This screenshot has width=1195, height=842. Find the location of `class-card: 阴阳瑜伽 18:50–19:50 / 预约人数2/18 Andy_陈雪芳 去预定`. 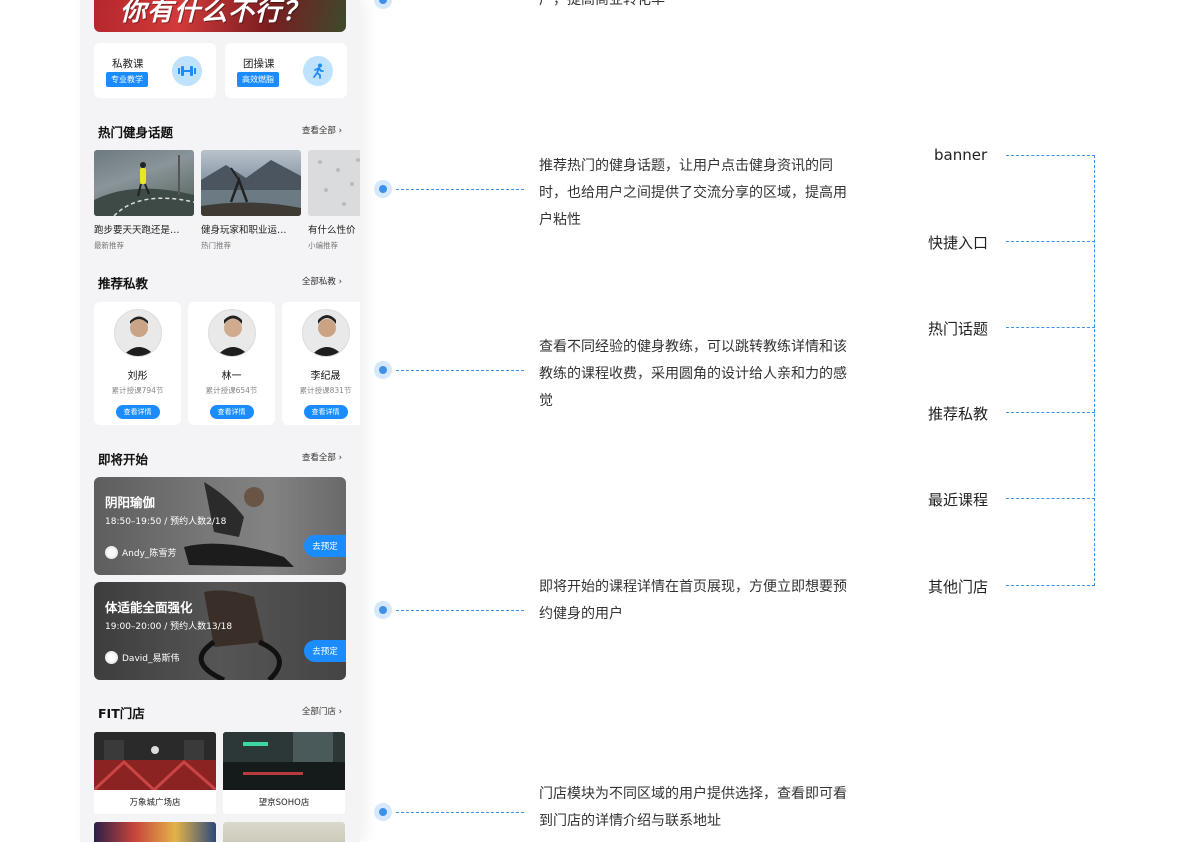

class-card: 阴阳瑜伽 18:50–19:50 / 预约人数2/18 Andy_陈雪芳 去预定 is located at coordinates (220, 526).